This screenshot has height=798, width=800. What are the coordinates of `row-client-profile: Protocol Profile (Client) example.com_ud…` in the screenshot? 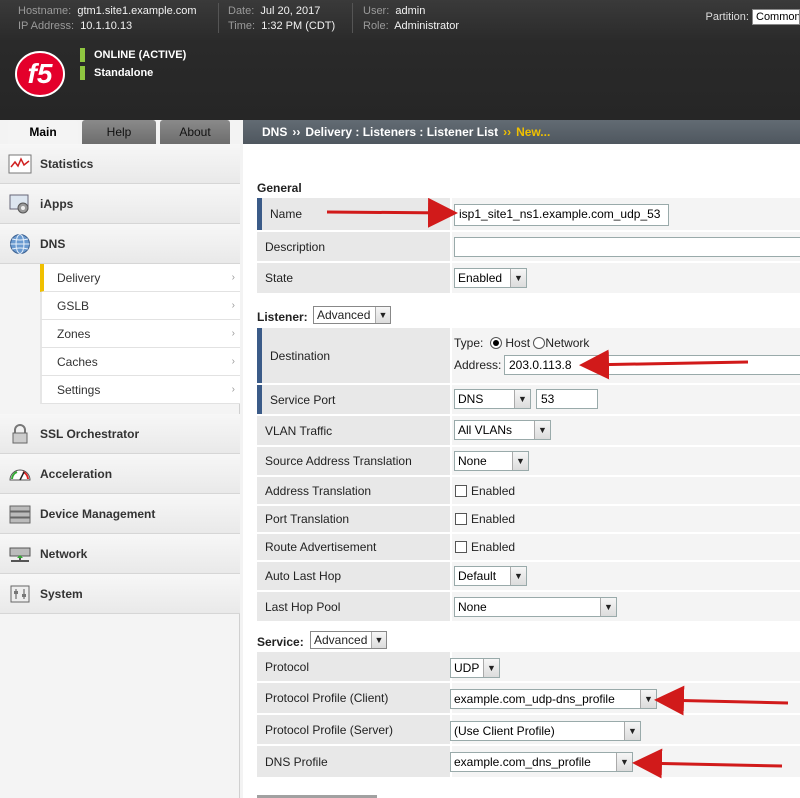 It's located at (528, 698).